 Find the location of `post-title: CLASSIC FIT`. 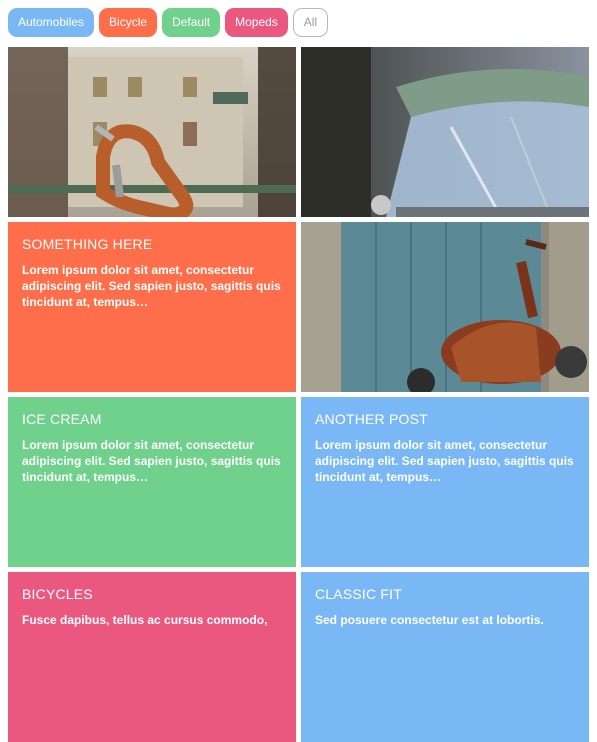

post-title: CLASSIC FIT is located at coordinates (358, 594).